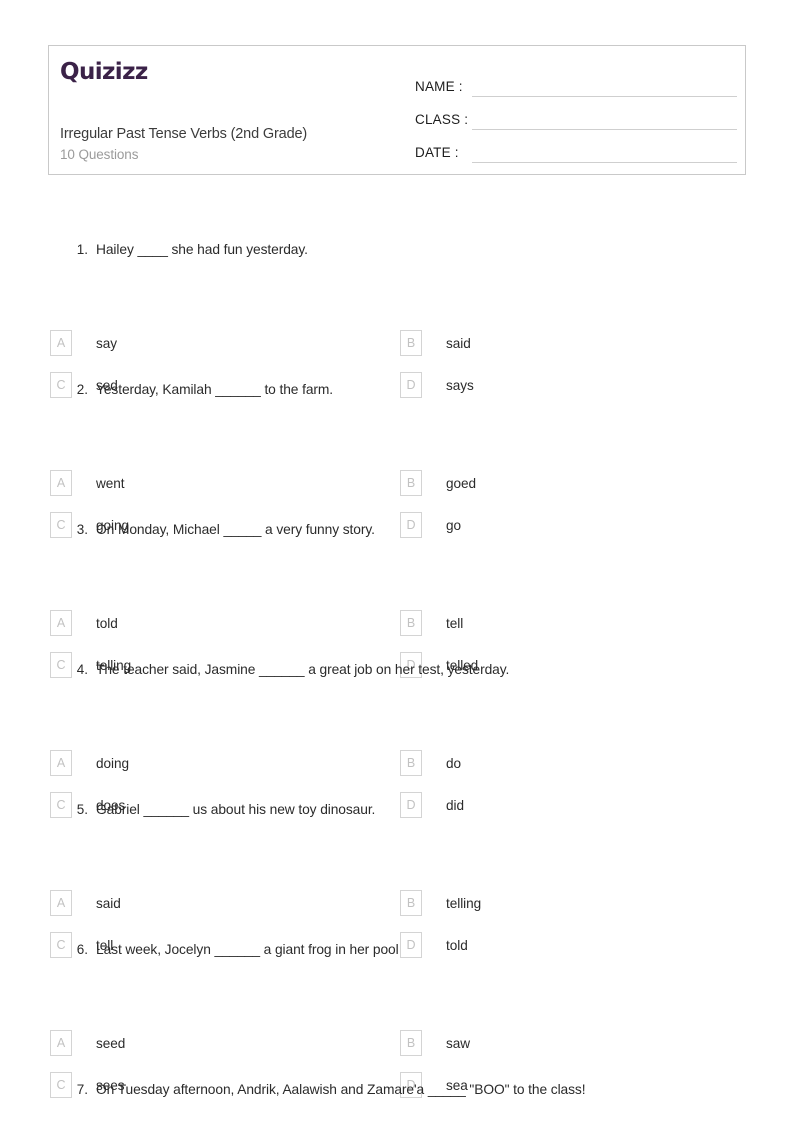  Describe the element at coordinates (397, 251) in the screenshot. I see `question-header: 1. Hailey ____ she had fun yesterday.` at that location.